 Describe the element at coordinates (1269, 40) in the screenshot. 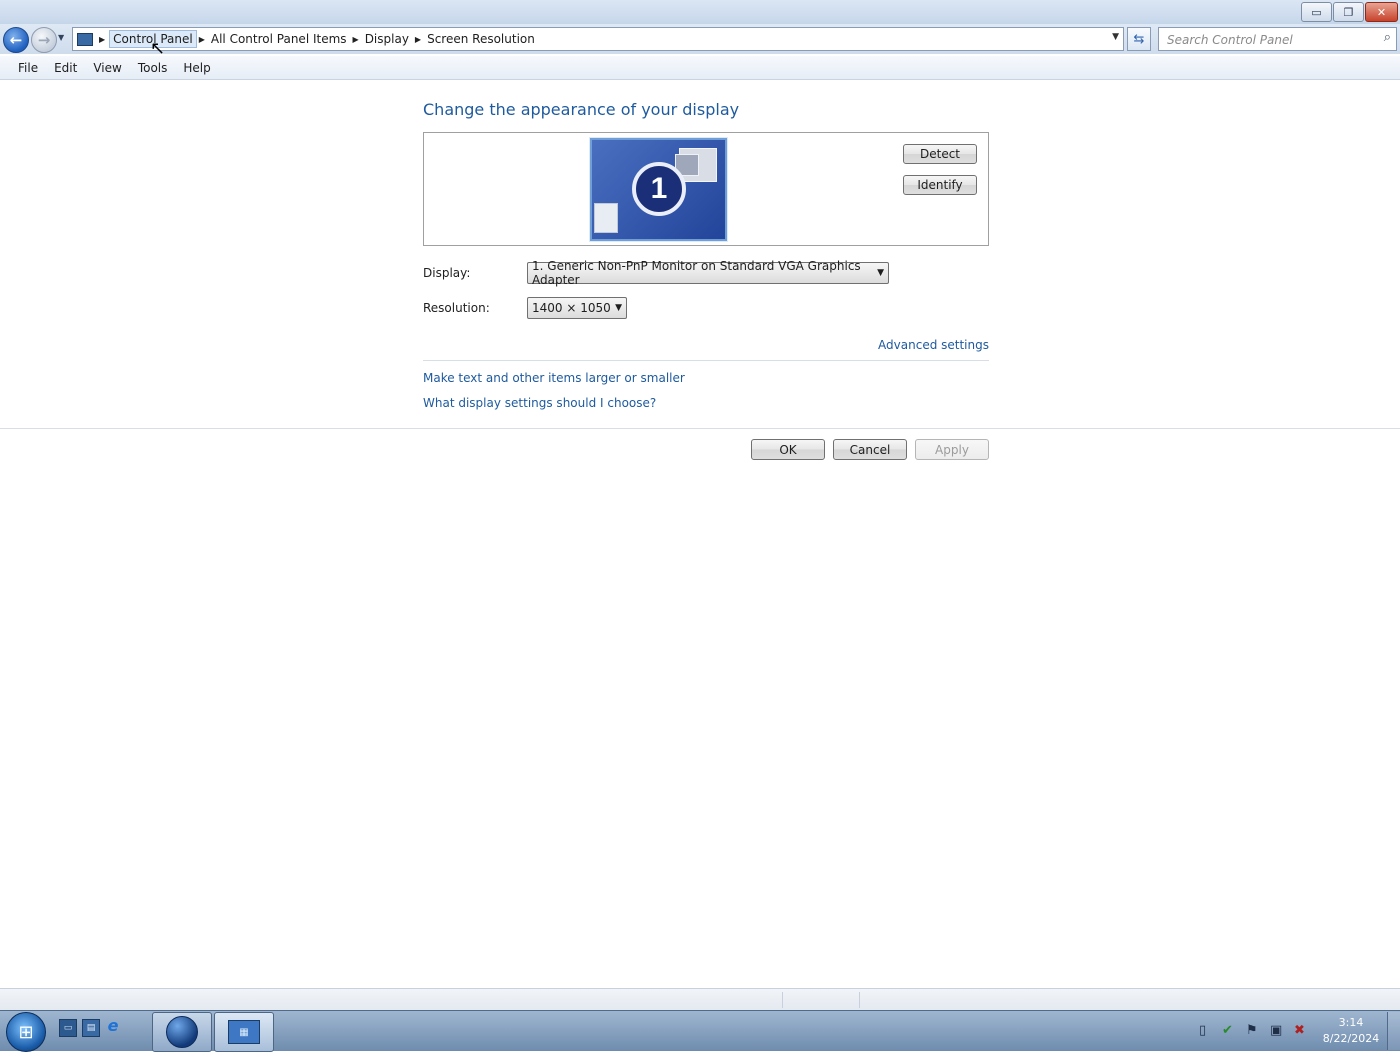

I see `search-input` at that location.